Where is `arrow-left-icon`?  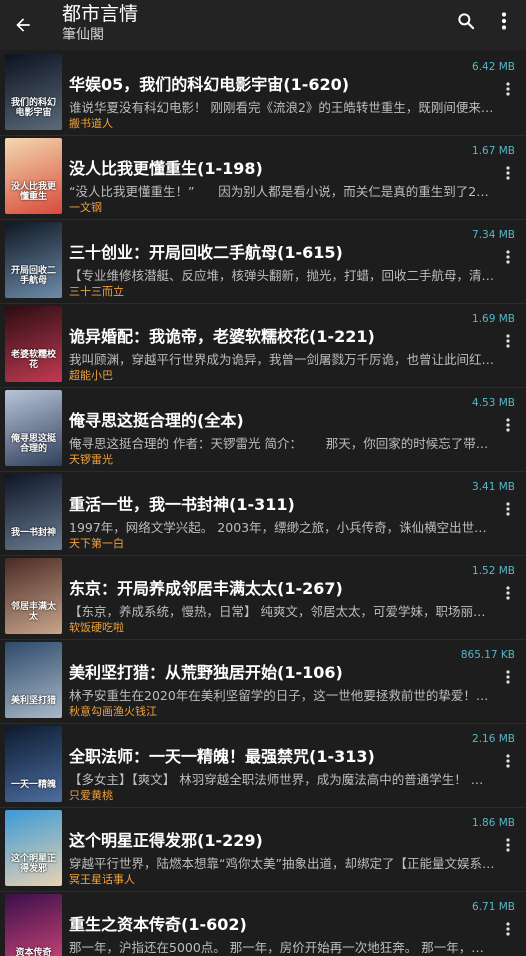
arrow-left-icon is located at coordinates (23, 25).